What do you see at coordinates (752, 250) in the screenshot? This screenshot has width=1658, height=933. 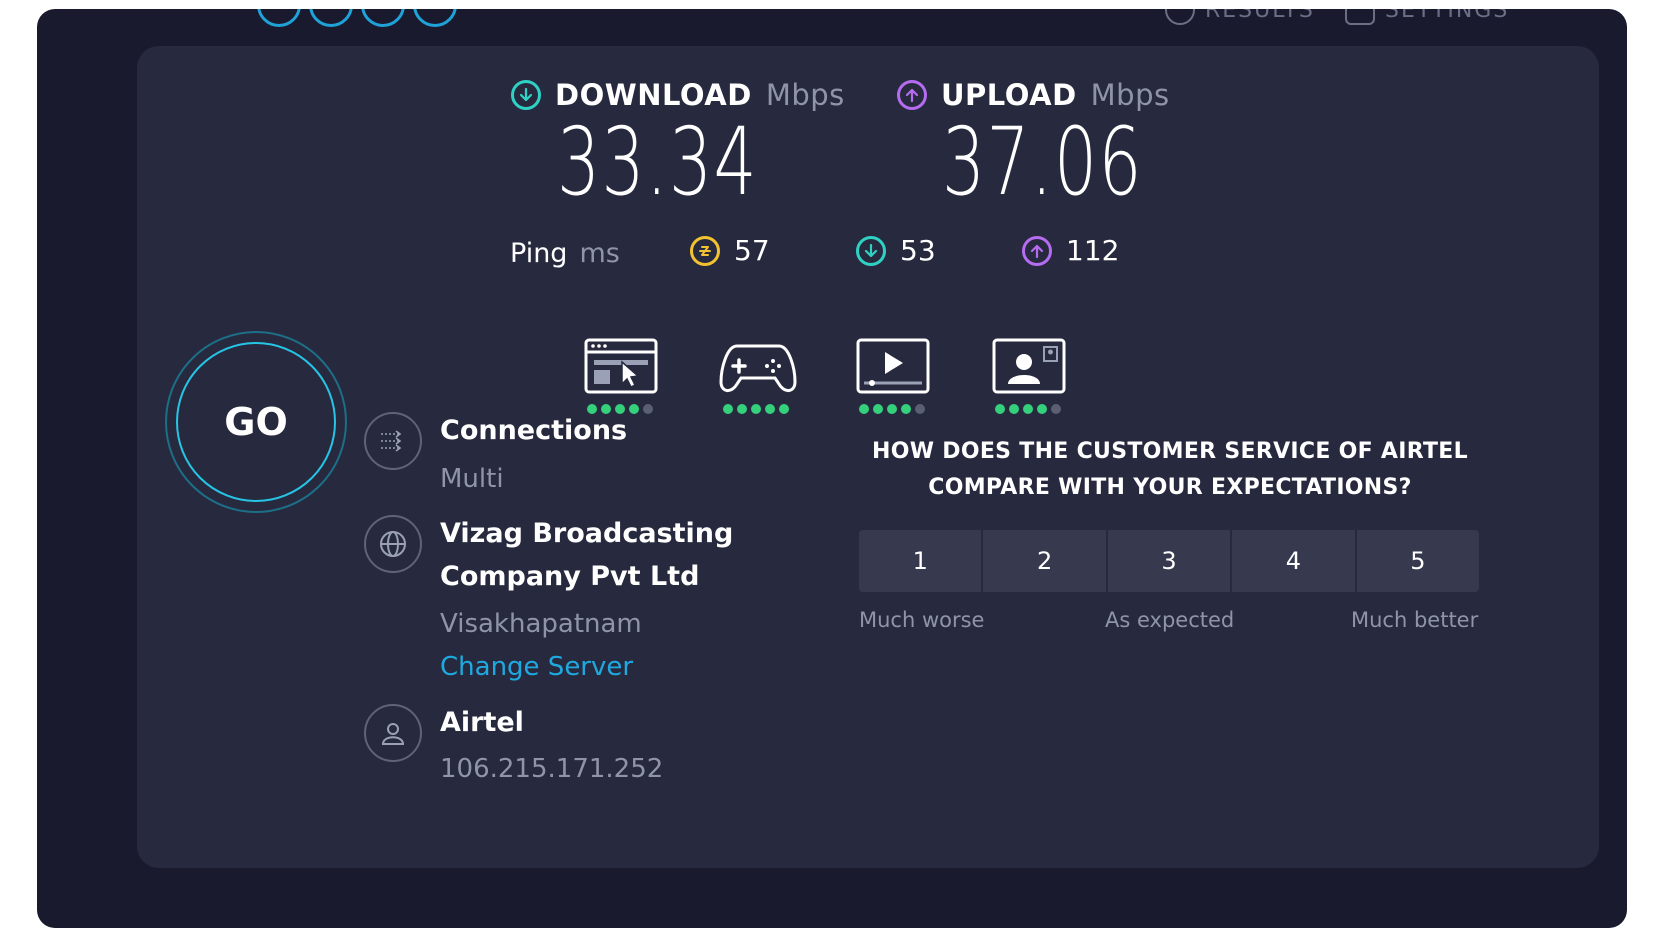 I see `ping-idle-value: 57` at bounding box center [752, 250].